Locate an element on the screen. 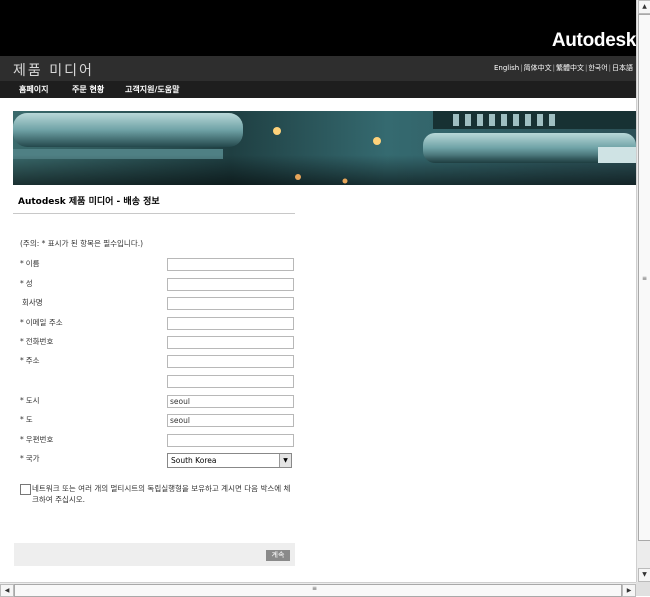 The width and height of the screenshot is (650, 597). label-first-name: * 이름 is located at coordinates (30, 263).